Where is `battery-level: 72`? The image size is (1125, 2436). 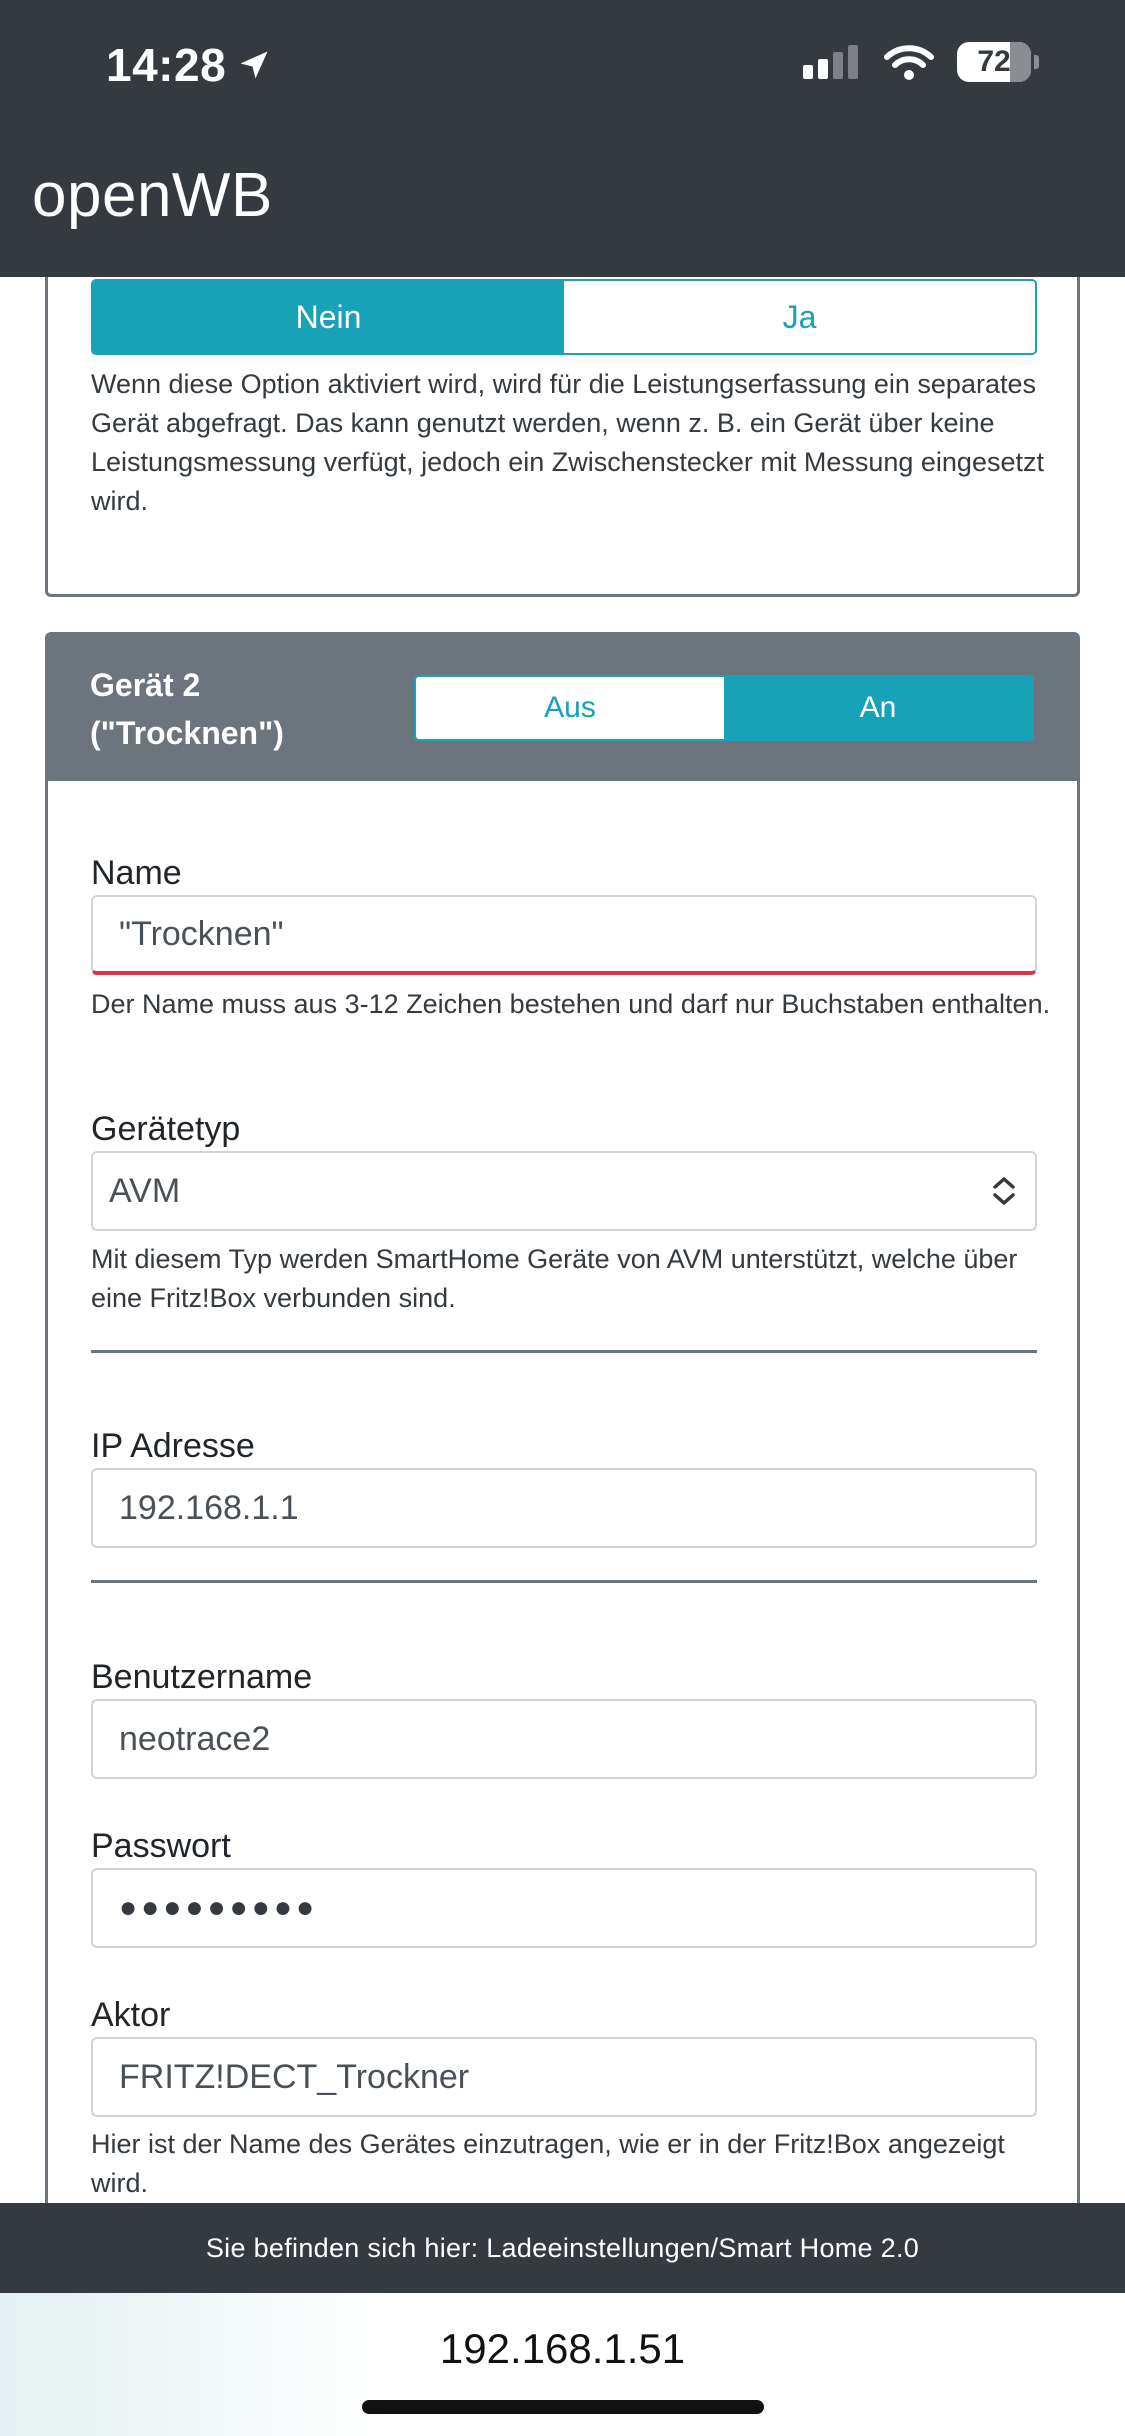 battery-level: 72 is located at coordinates (994, 61).